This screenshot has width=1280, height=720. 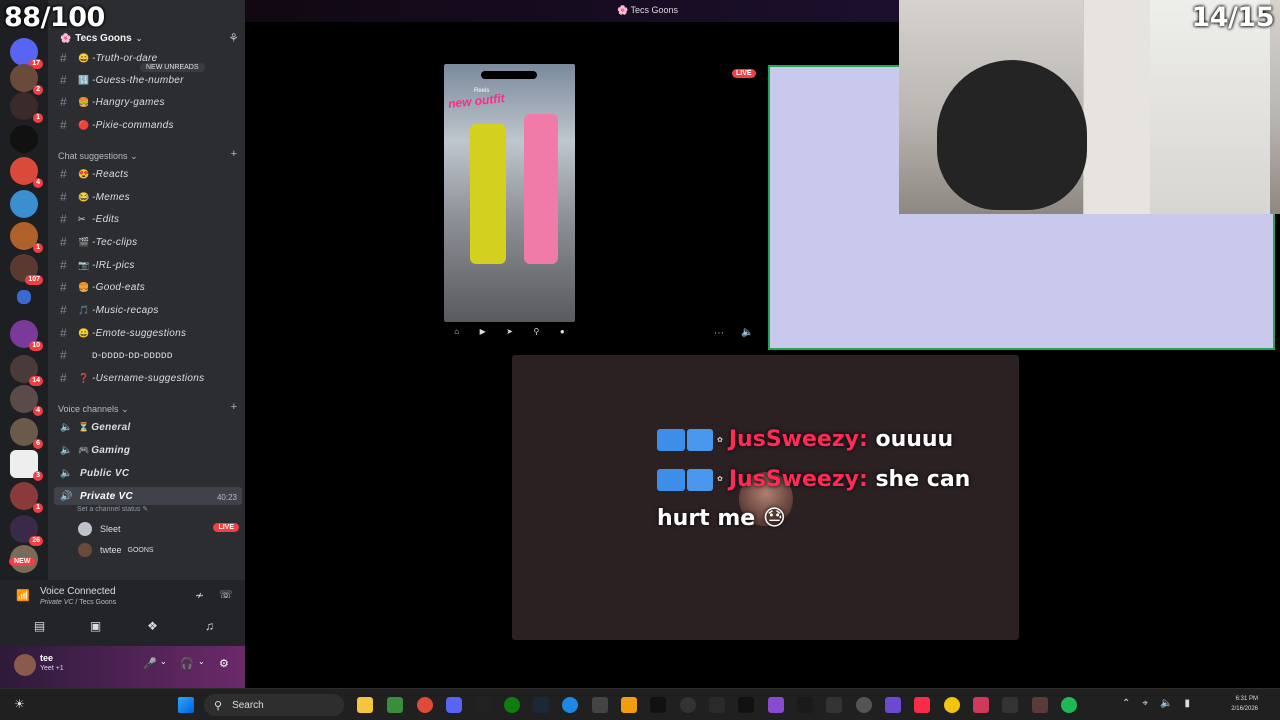 I want to click on voice-channel-item-active: 🔊 Private VC, so click(x=146, y=496).